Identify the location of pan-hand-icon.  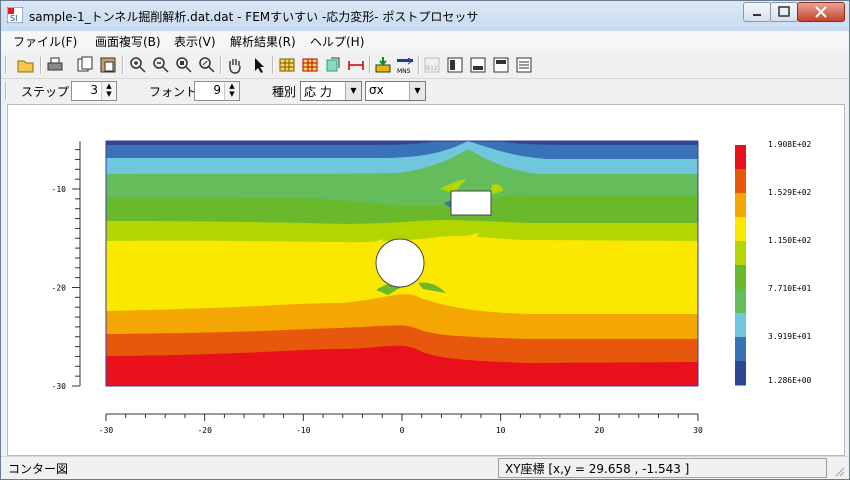
(235, 66).